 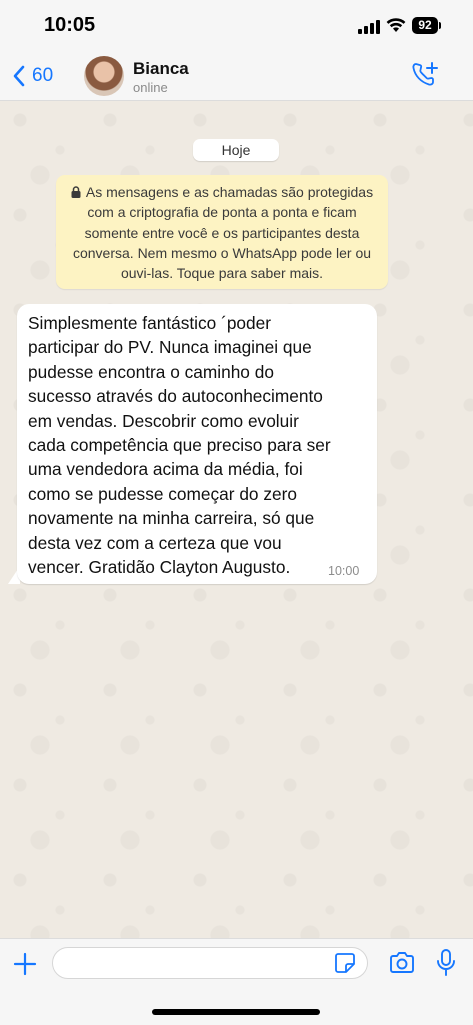 What do you see at coordinates (236, 150) in the screenshot?
I see `date-chip: Hoje` at bounding box center [236, 150].